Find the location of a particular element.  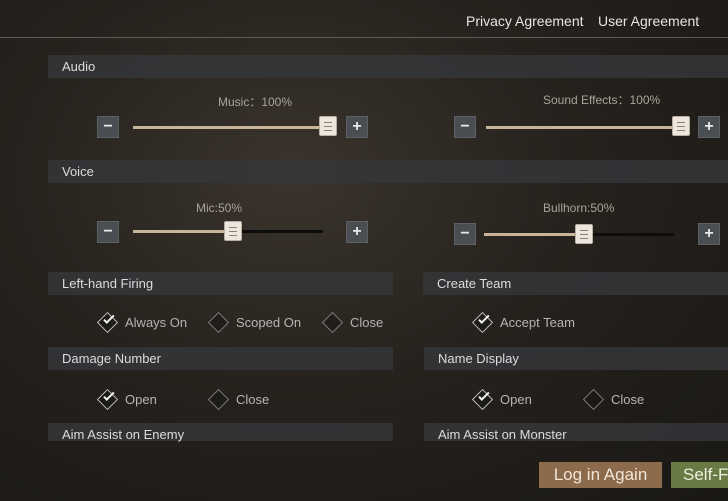

sound-effects-slider-fill is located at coordinates (588, 127).